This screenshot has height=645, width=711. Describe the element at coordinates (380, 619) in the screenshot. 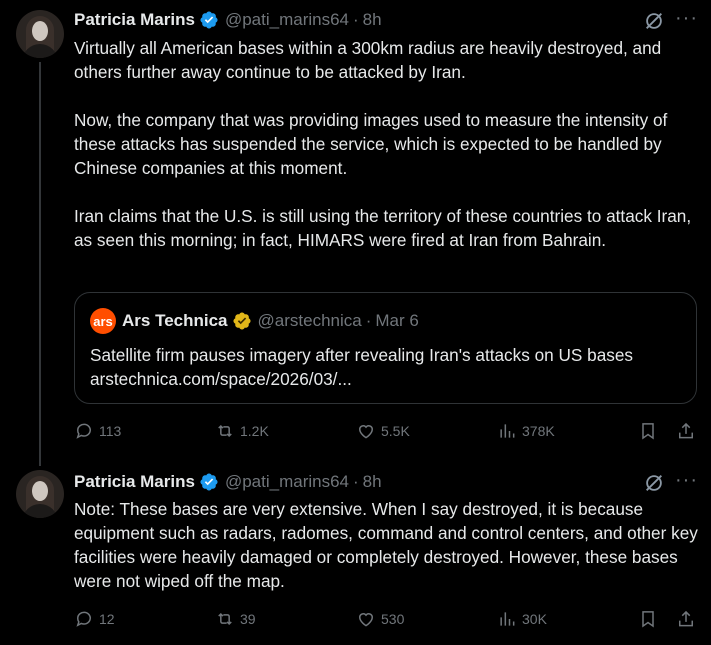

I see `like-button: 530` at that location.